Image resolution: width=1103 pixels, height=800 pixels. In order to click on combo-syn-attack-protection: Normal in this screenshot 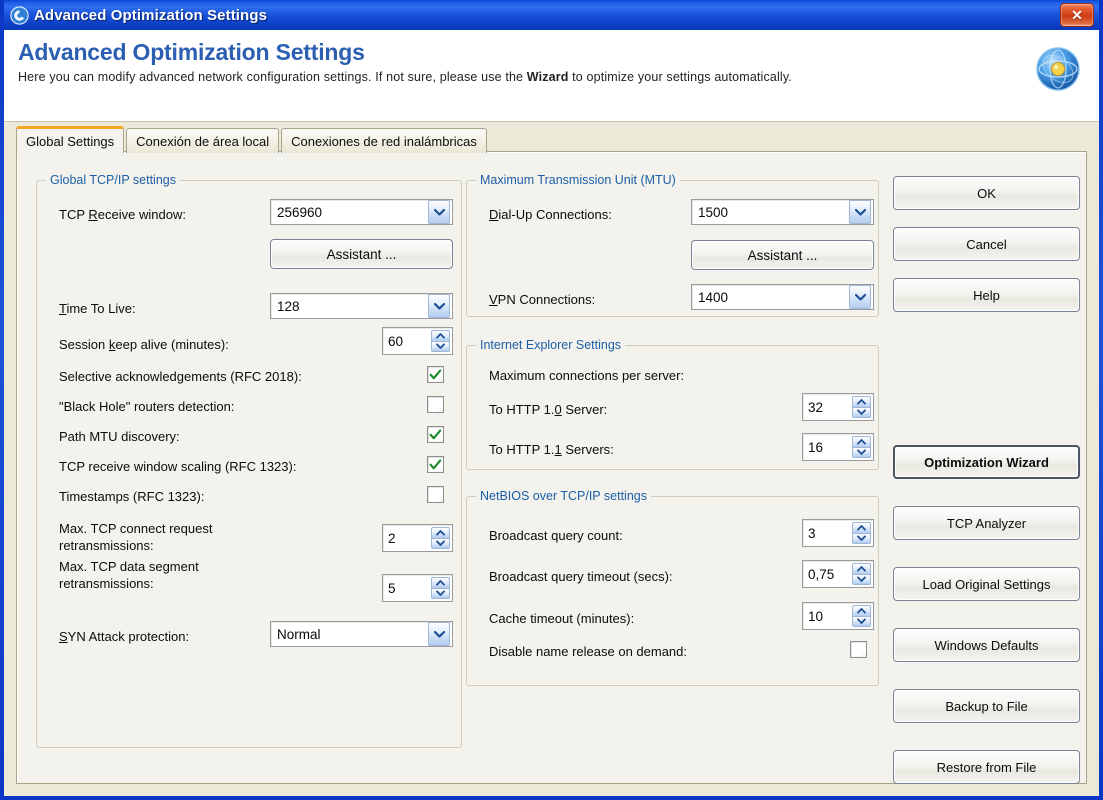, I will do `click(361, 634)`.